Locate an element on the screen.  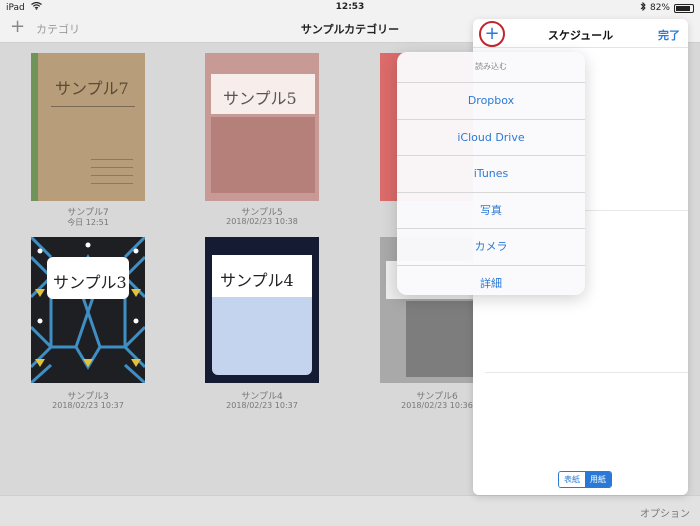
menu-item-dropbox: Dropbox is located at coordinates (491, 101).